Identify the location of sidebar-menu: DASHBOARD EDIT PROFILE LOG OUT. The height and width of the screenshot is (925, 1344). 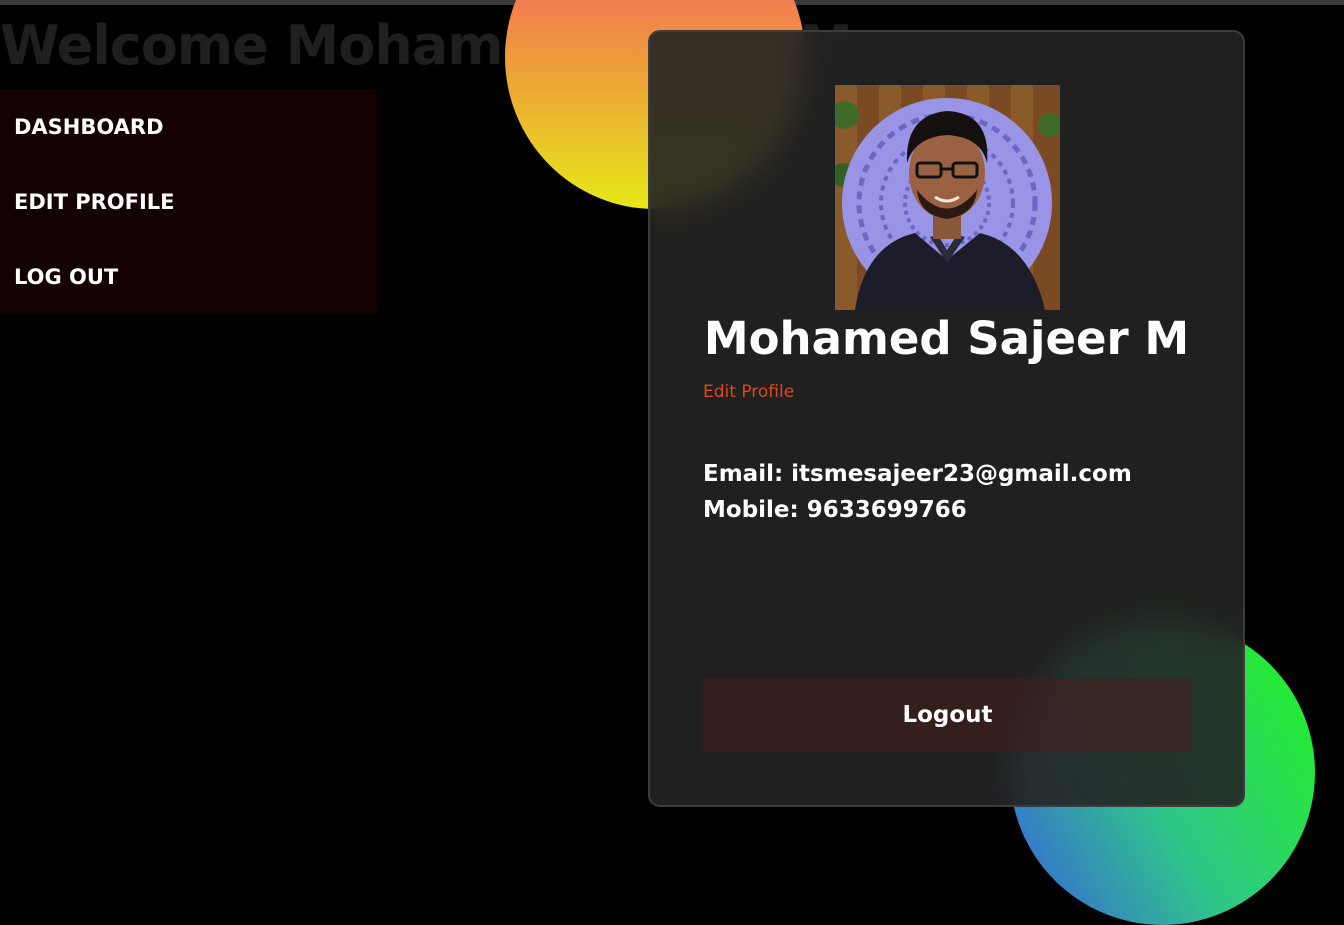
(188, 201).